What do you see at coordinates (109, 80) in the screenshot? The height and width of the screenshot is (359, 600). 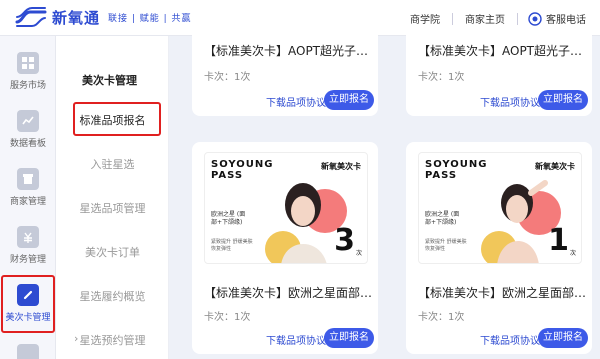 I see `submenu-title: 美次卡管理` at bounding box center [109, 80].